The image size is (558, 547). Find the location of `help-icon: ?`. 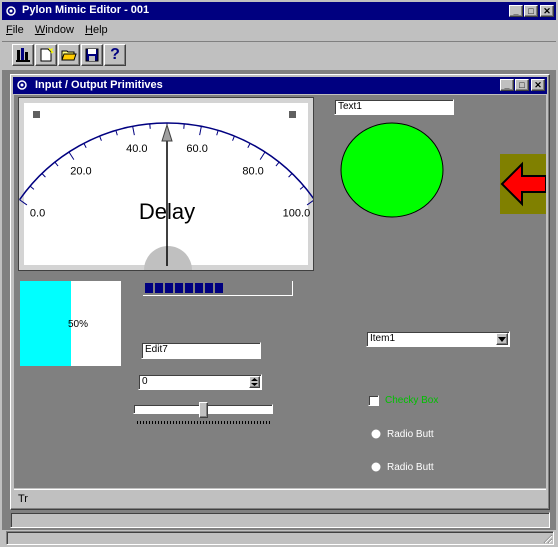

help-icon: ? is located at coordinates (115, 54).